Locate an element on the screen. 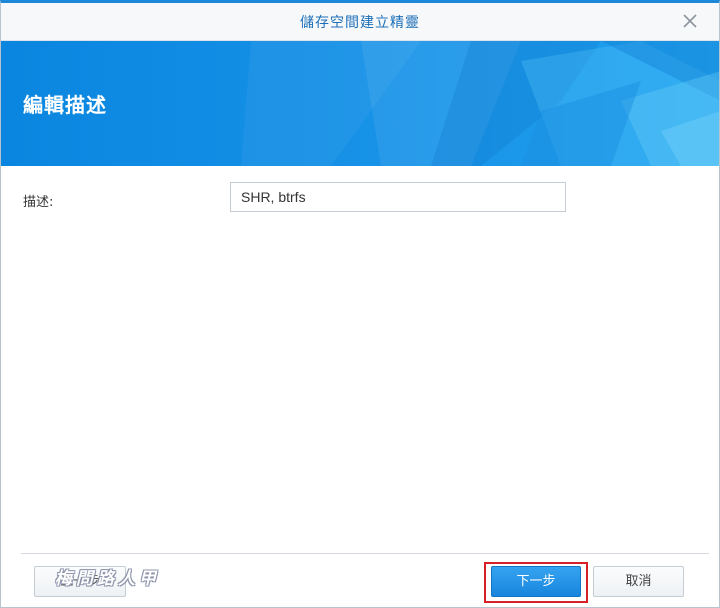 This screenshot has height=608, width=720. close-button is located at coordinates (690, 21).